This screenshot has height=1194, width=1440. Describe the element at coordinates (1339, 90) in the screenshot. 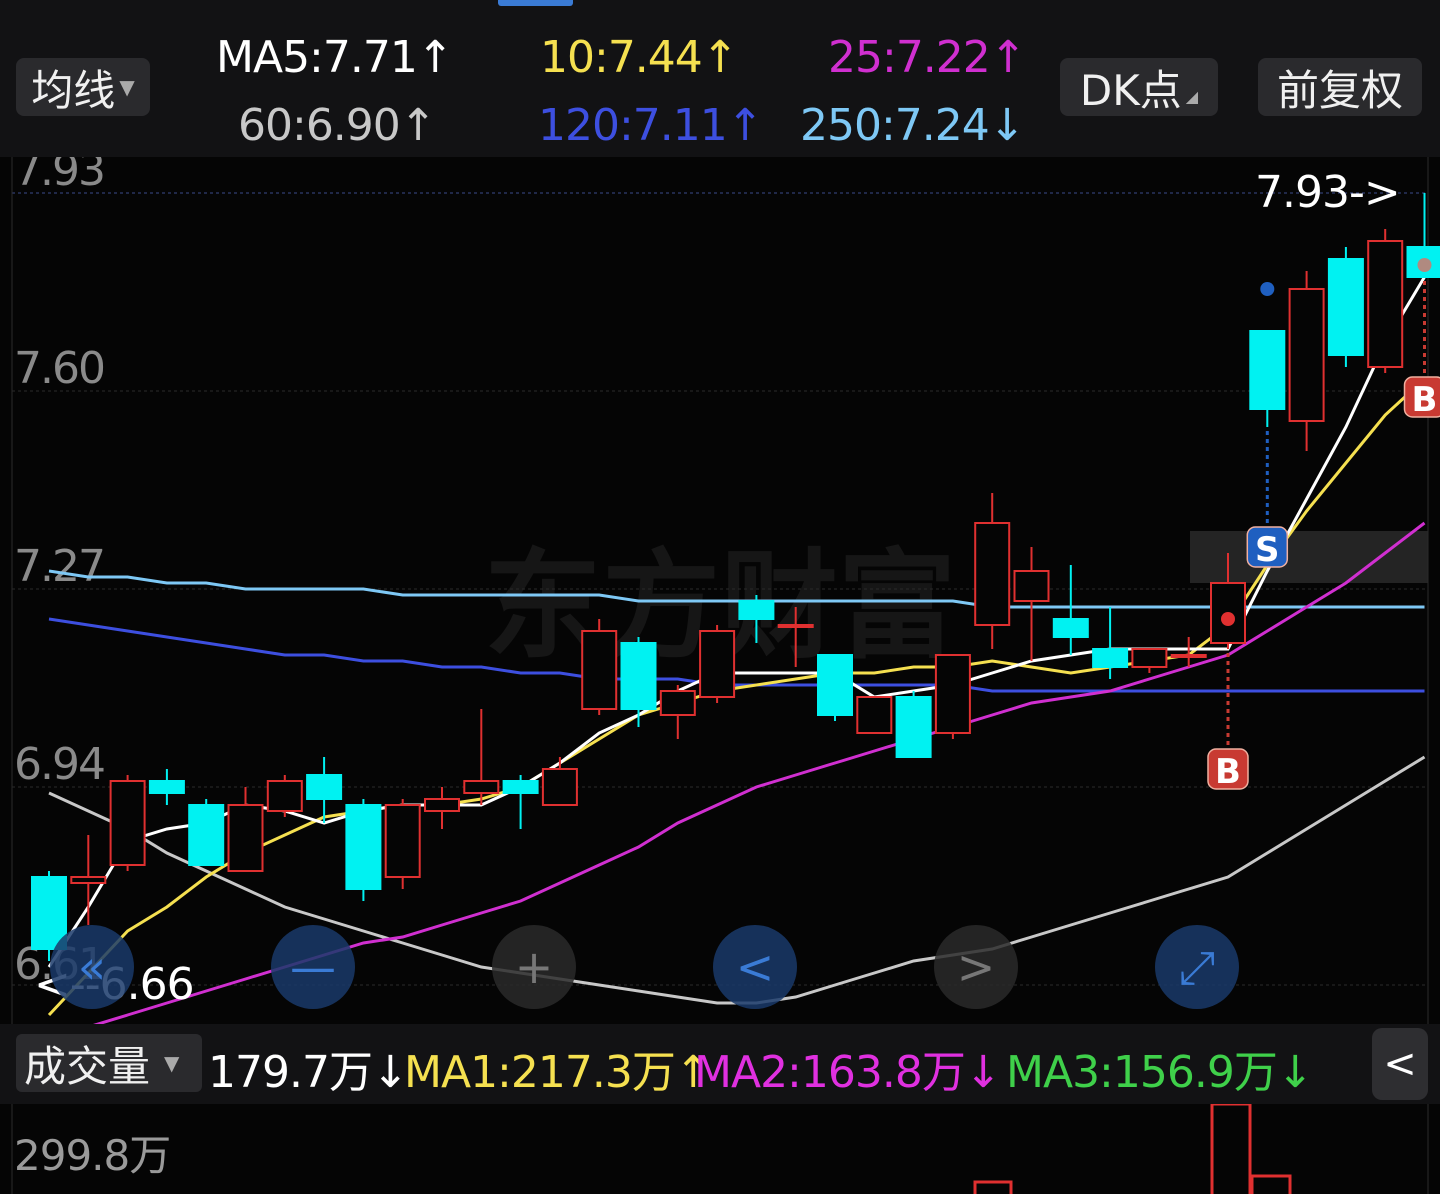

I see `adjust-label: 前复权` at that location.